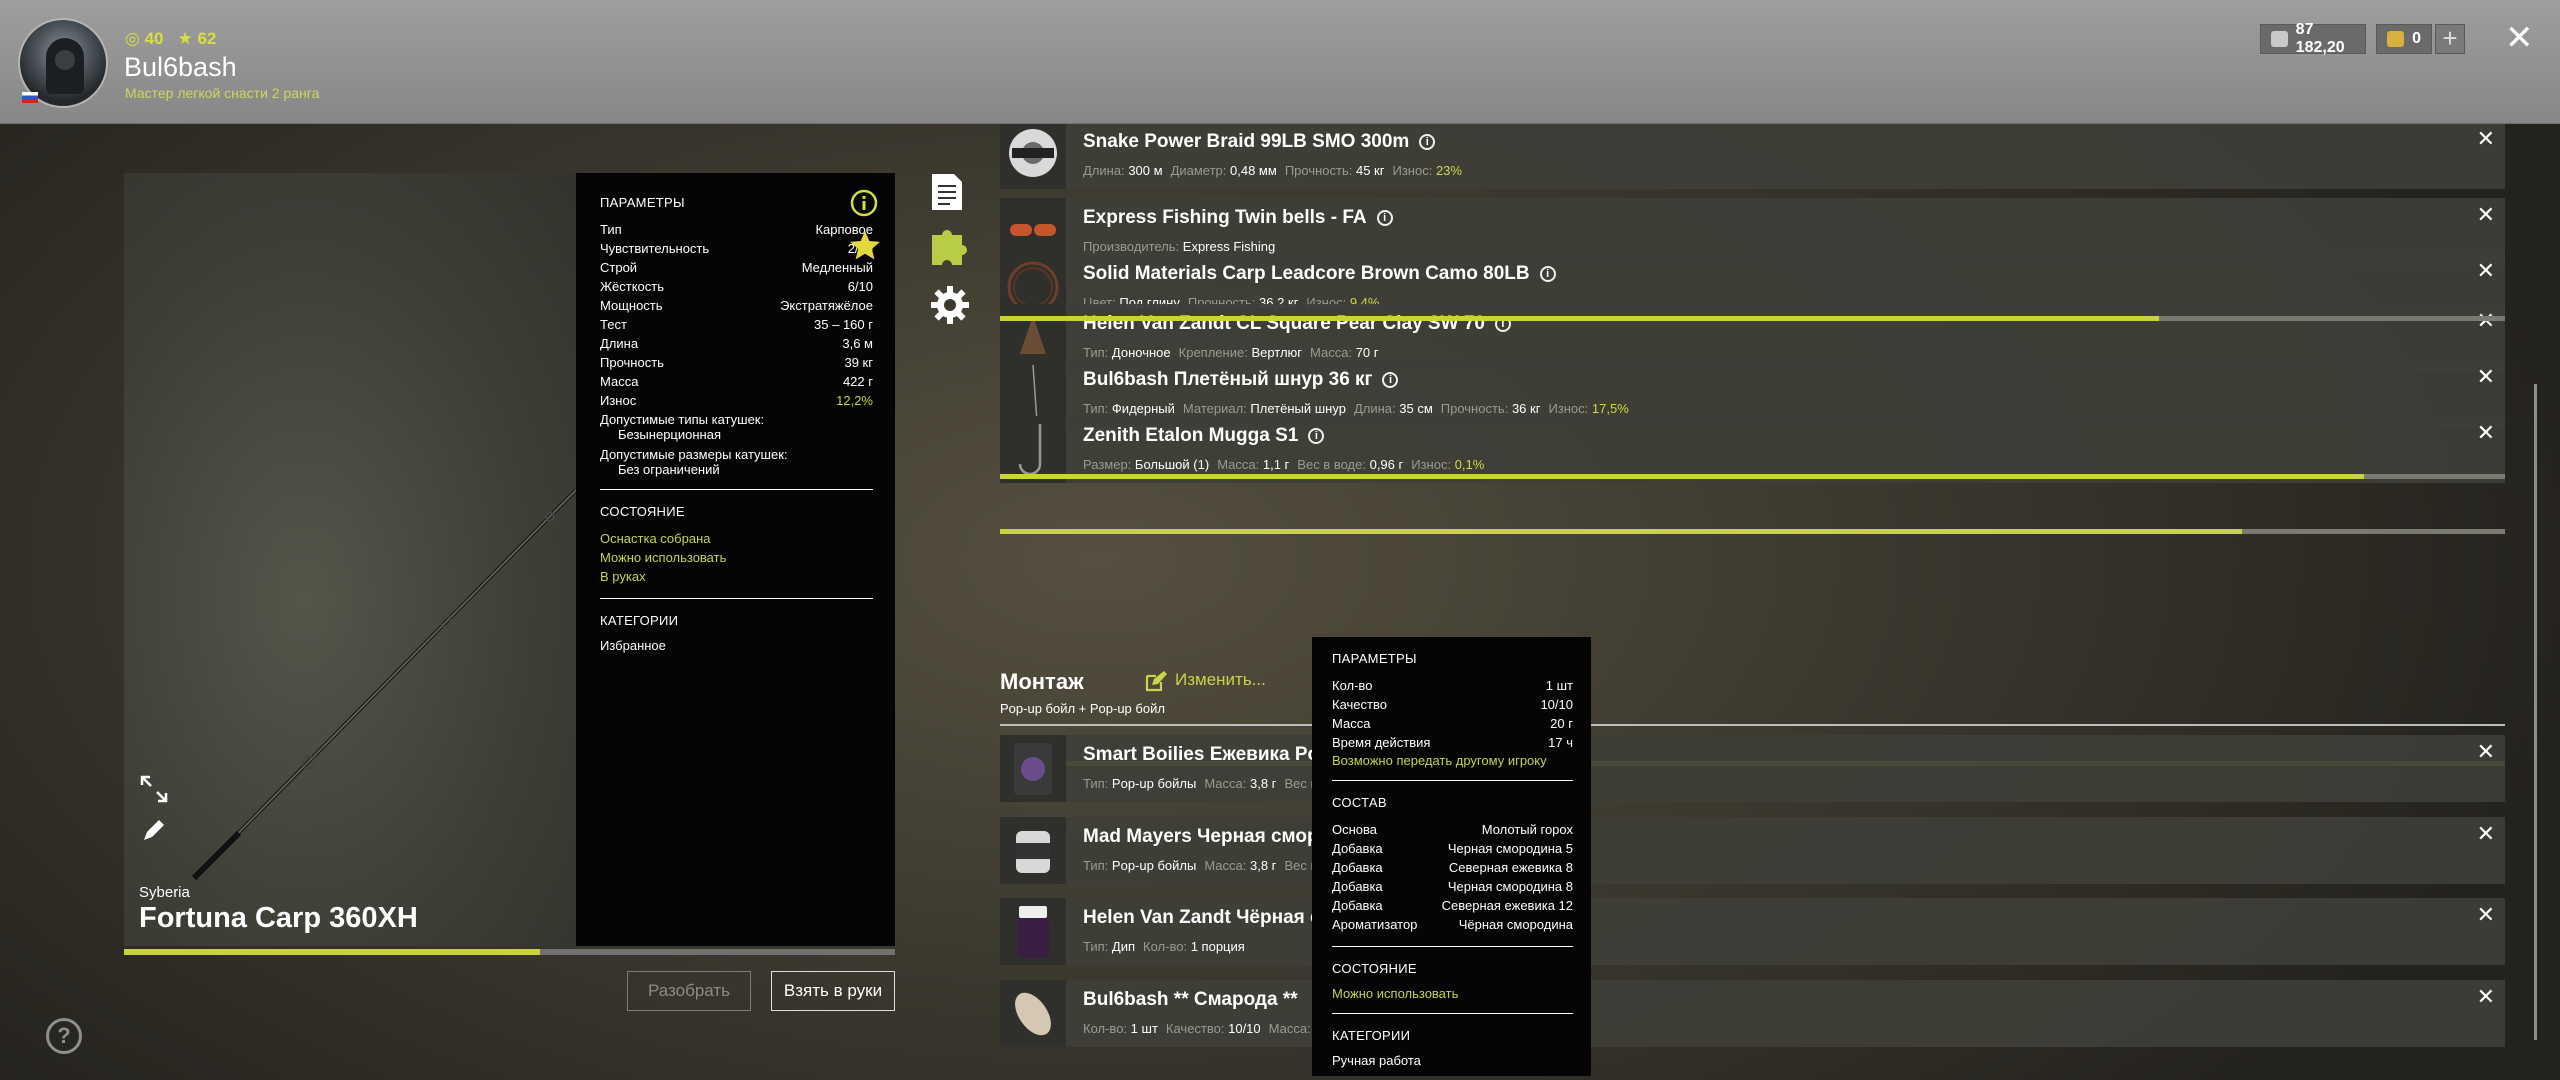  I want to click on rod-param-row-value: 422 г, so click(857, 381).